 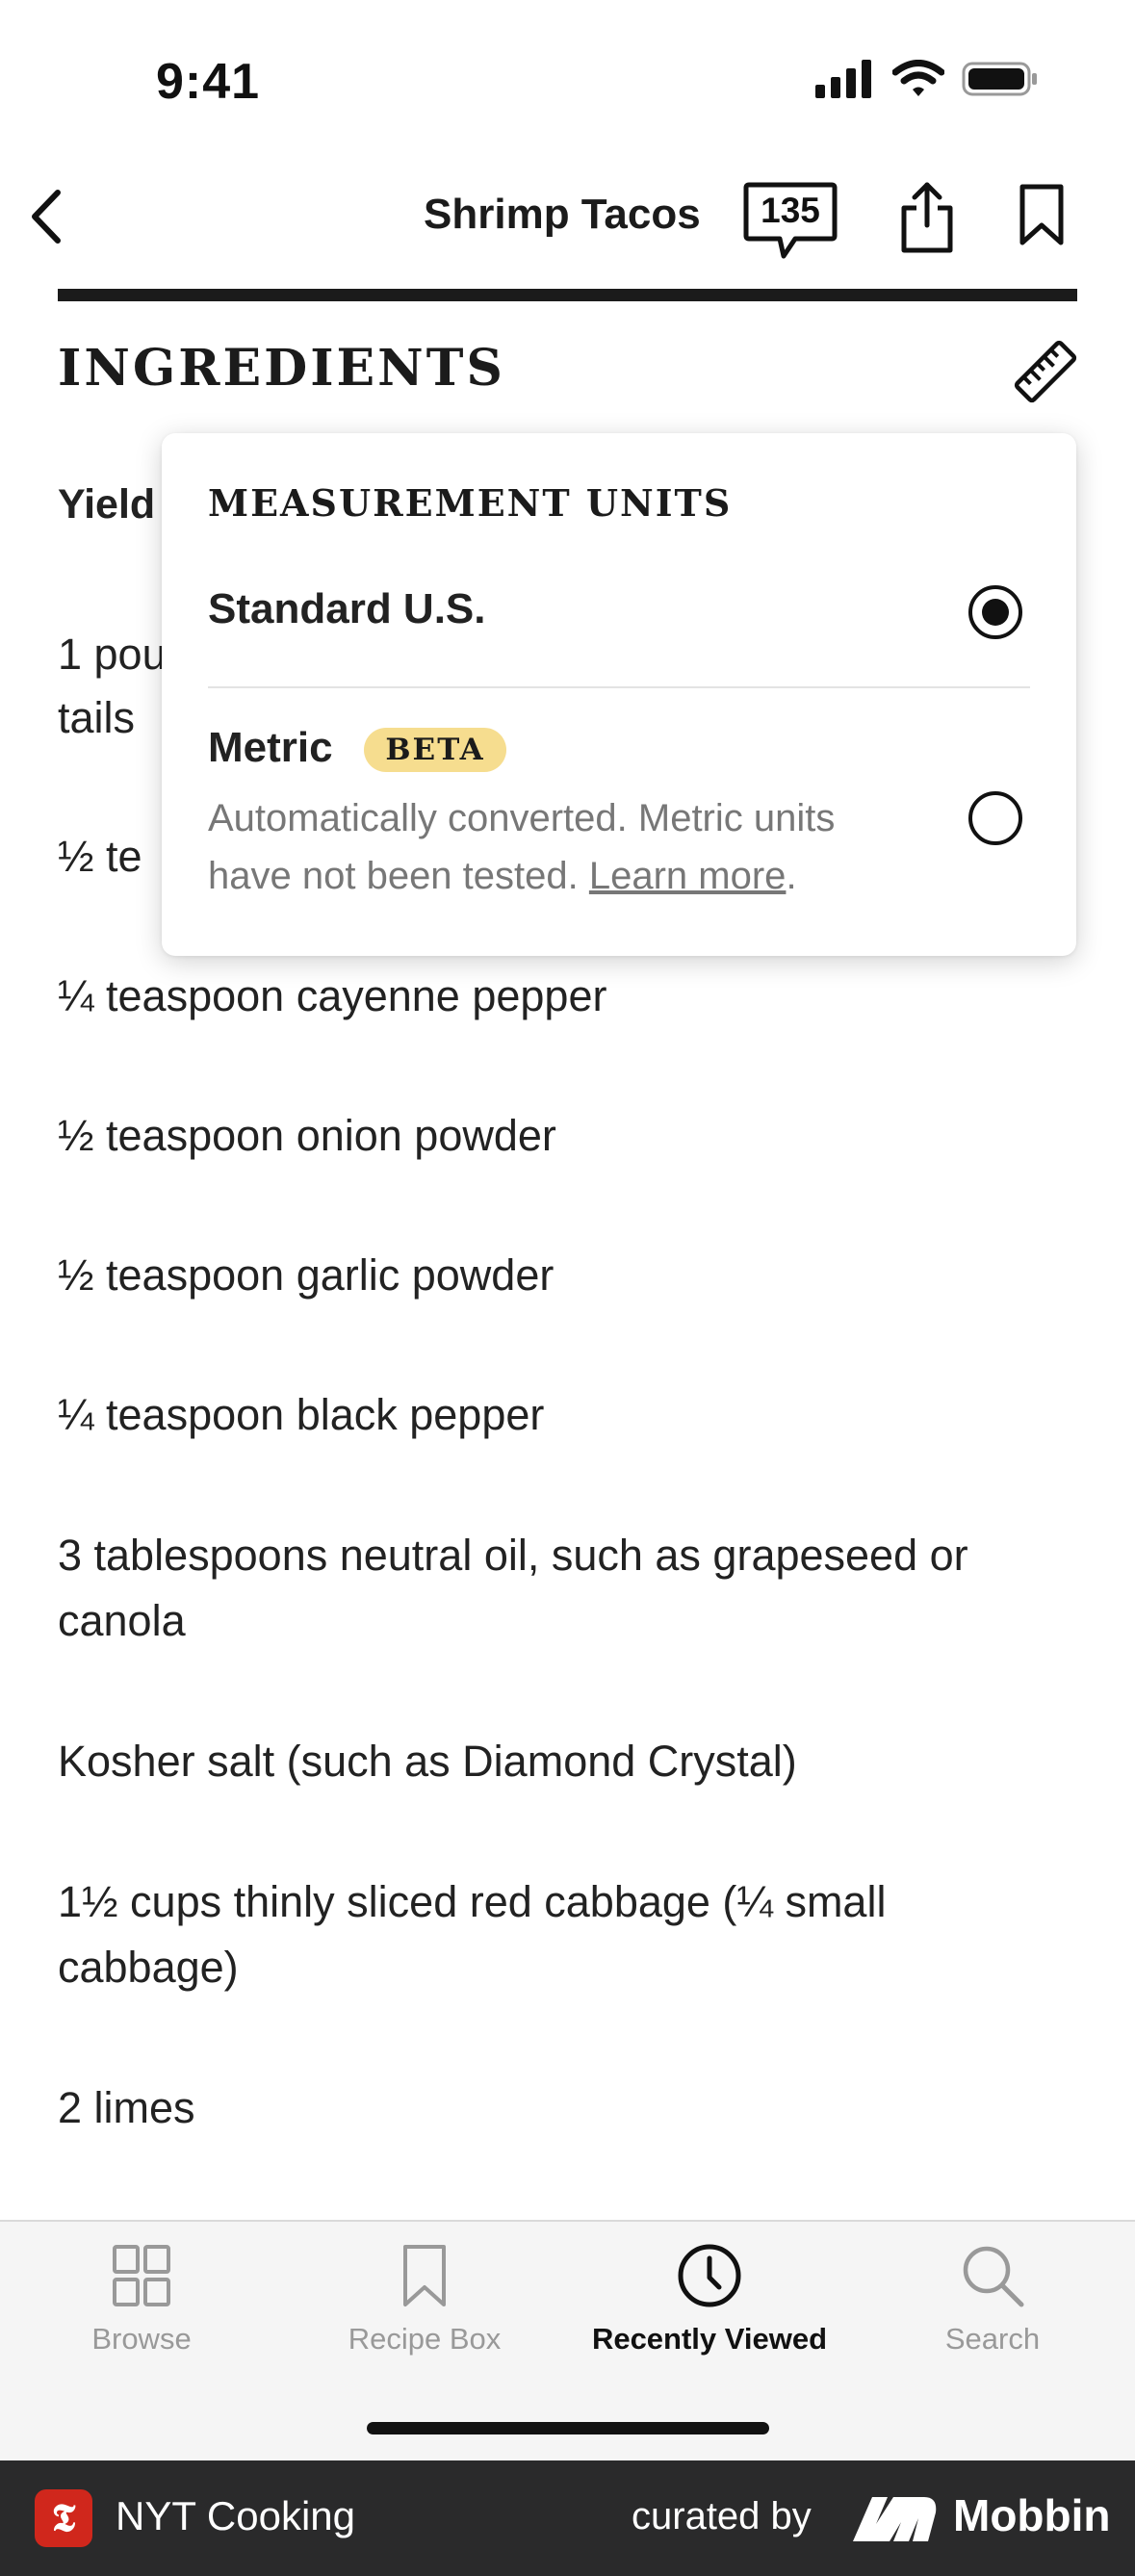 I want to click on yield-label: Yield, so click(x=107, y=505).